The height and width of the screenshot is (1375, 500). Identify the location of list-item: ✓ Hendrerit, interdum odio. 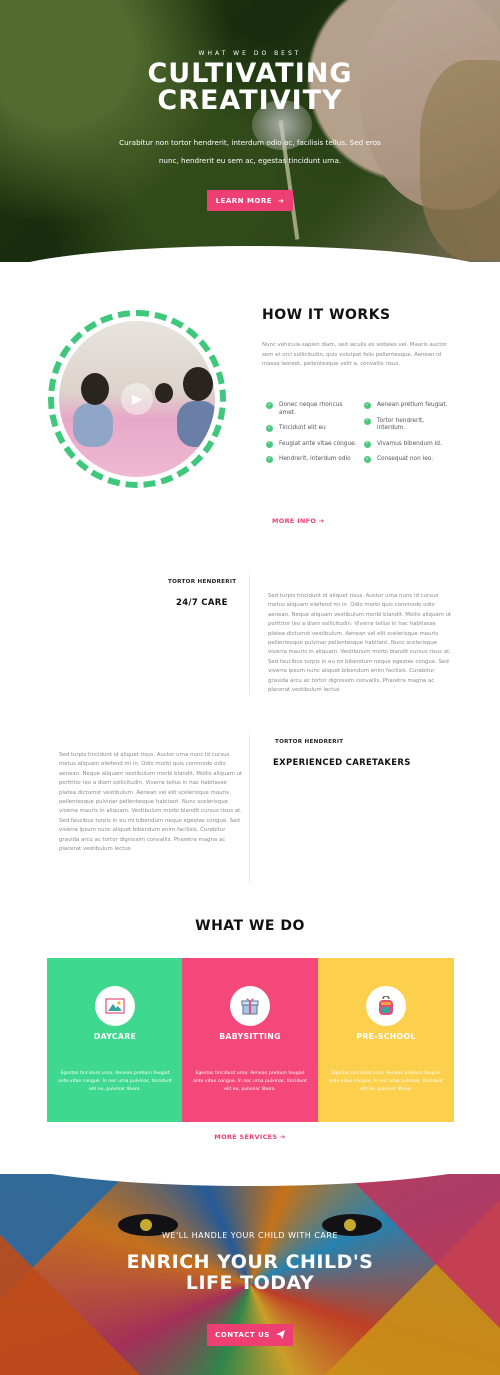
(308, 459).